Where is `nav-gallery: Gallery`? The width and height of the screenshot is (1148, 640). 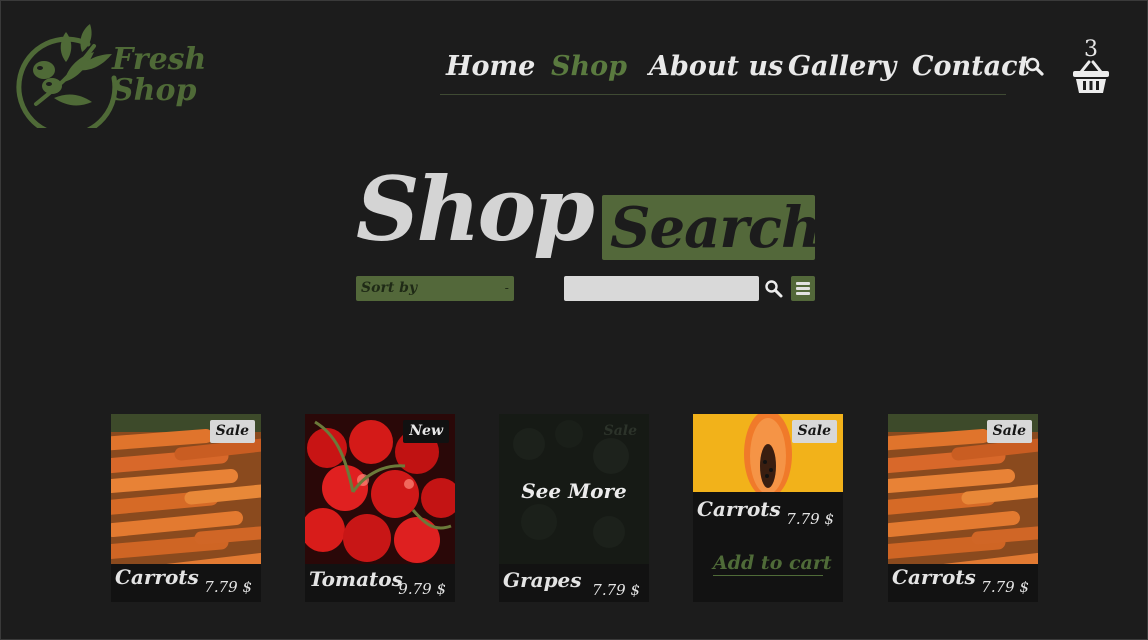
nav-gallery: Gallery is located at coordinates (842, 67).